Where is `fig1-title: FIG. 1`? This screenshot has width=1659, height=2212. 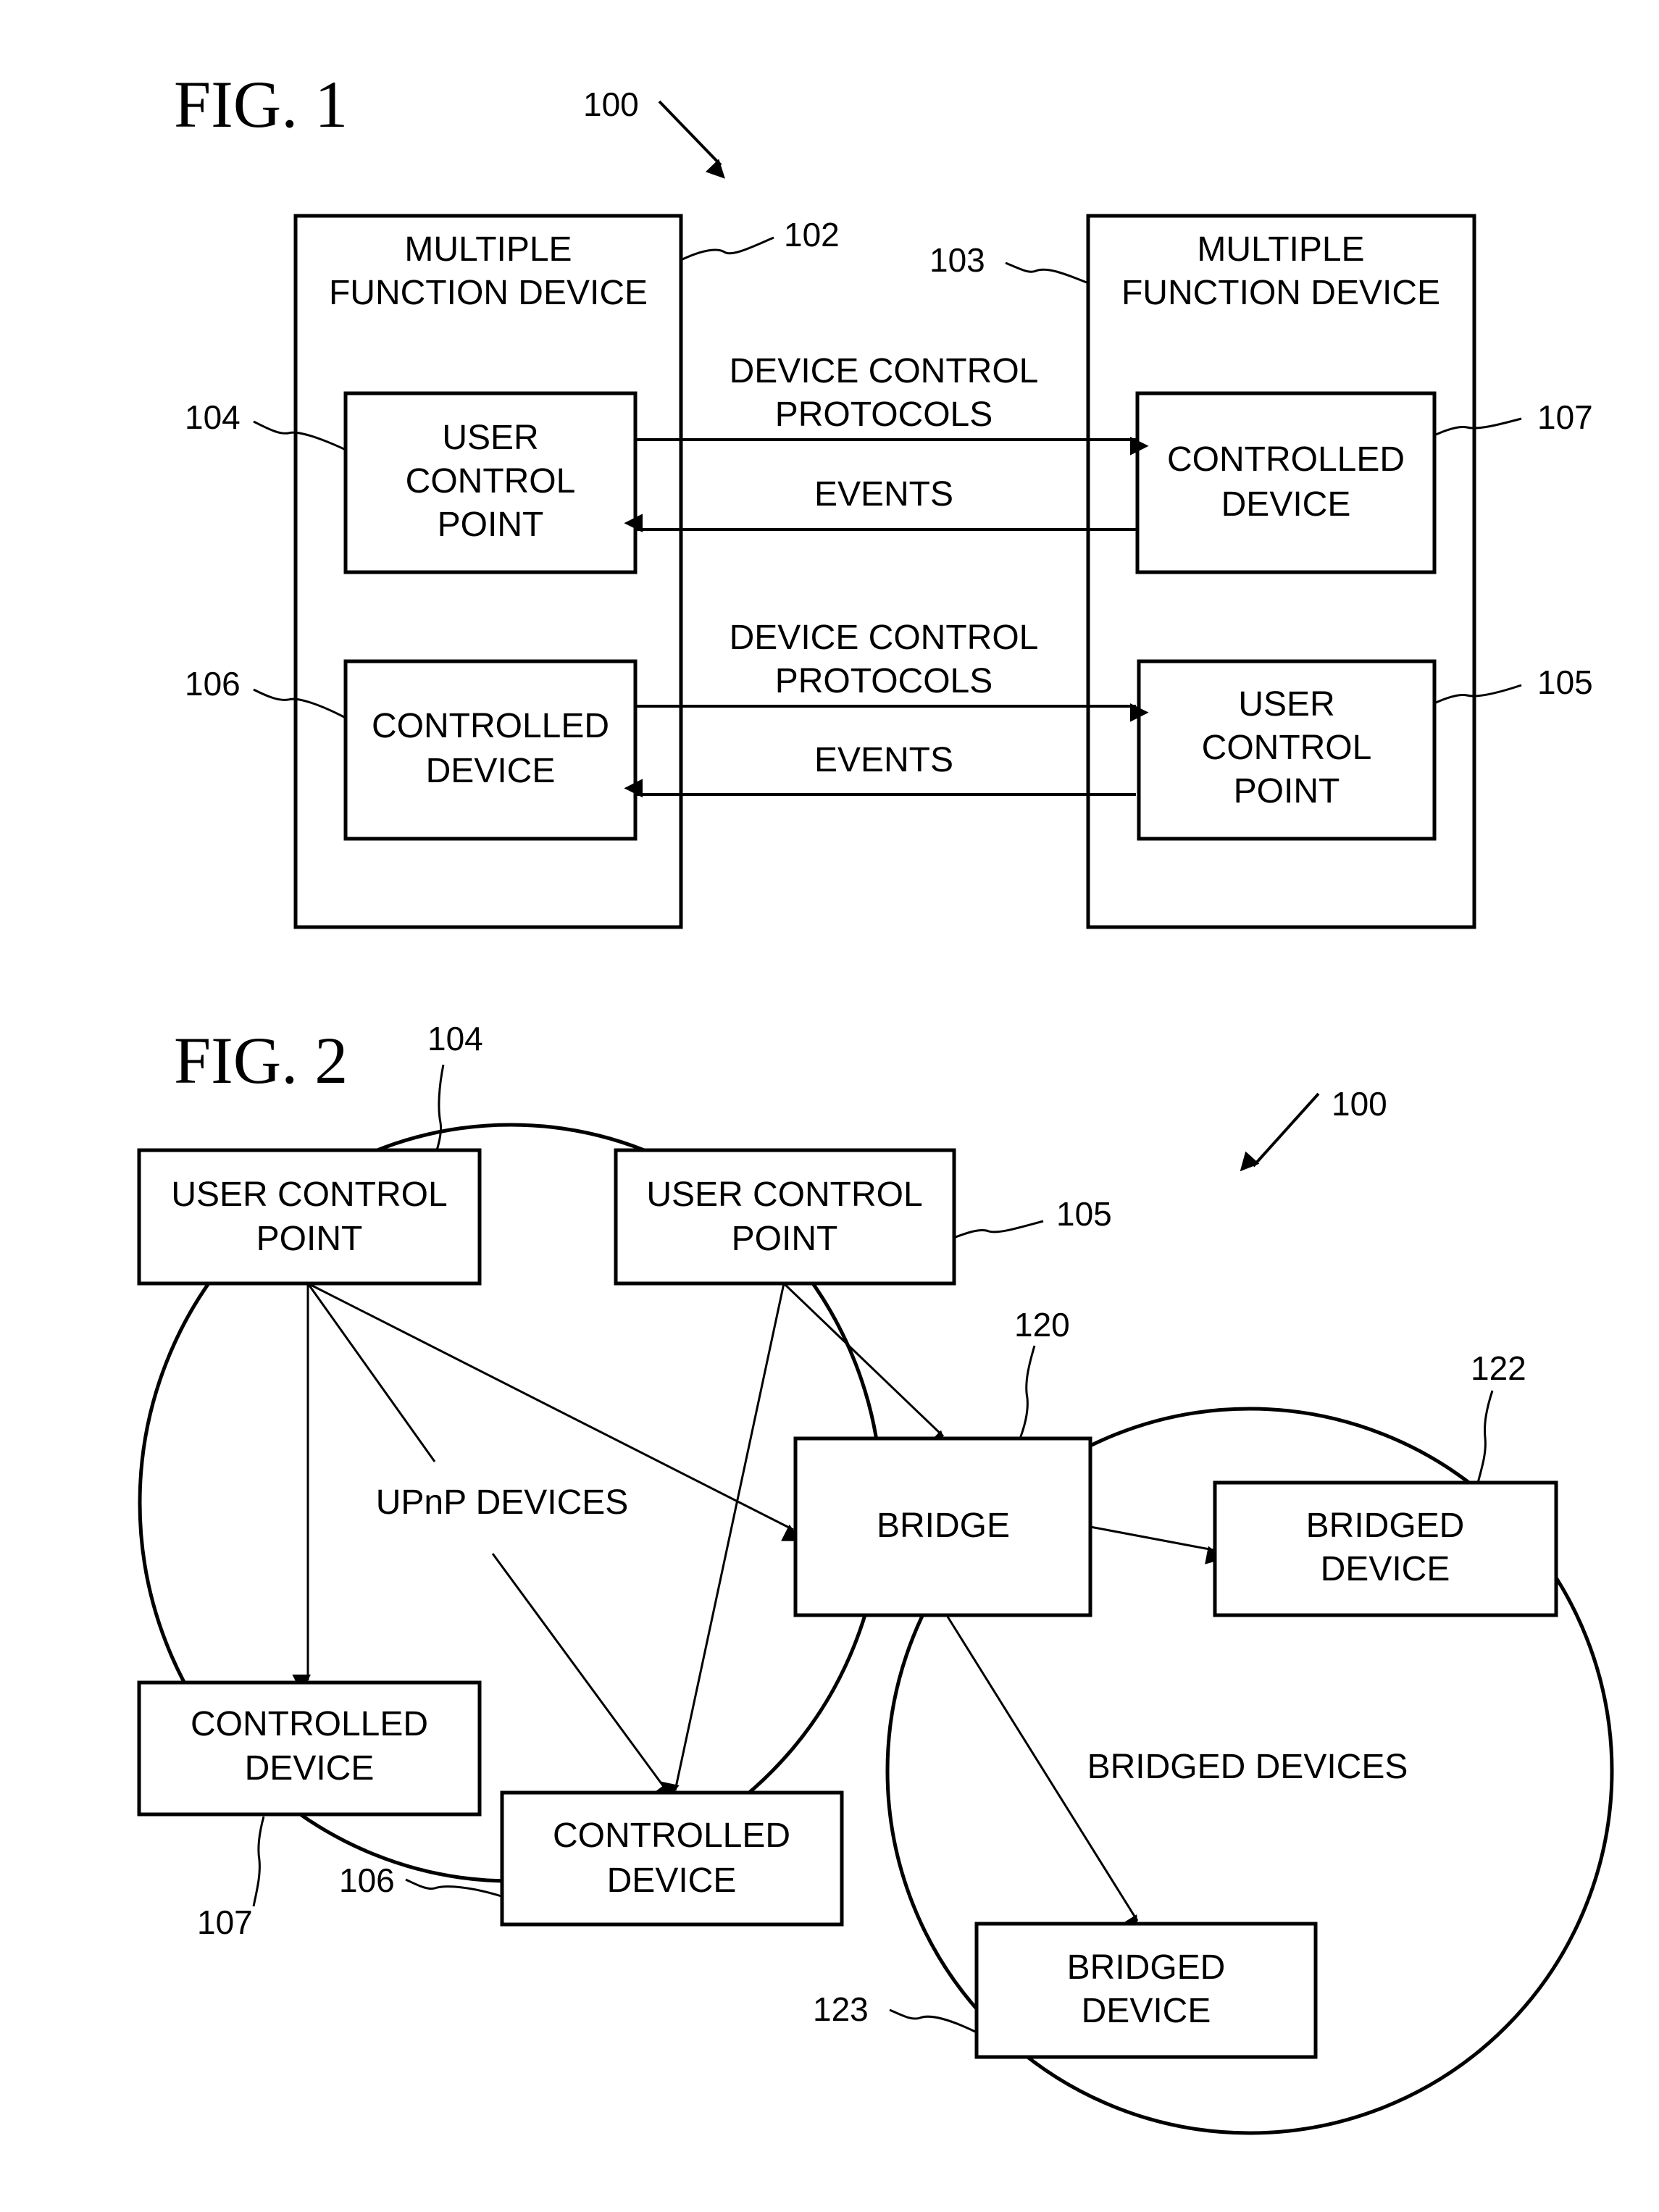
fig1-title: FIG. 1 is located at coordinates (261, 104).